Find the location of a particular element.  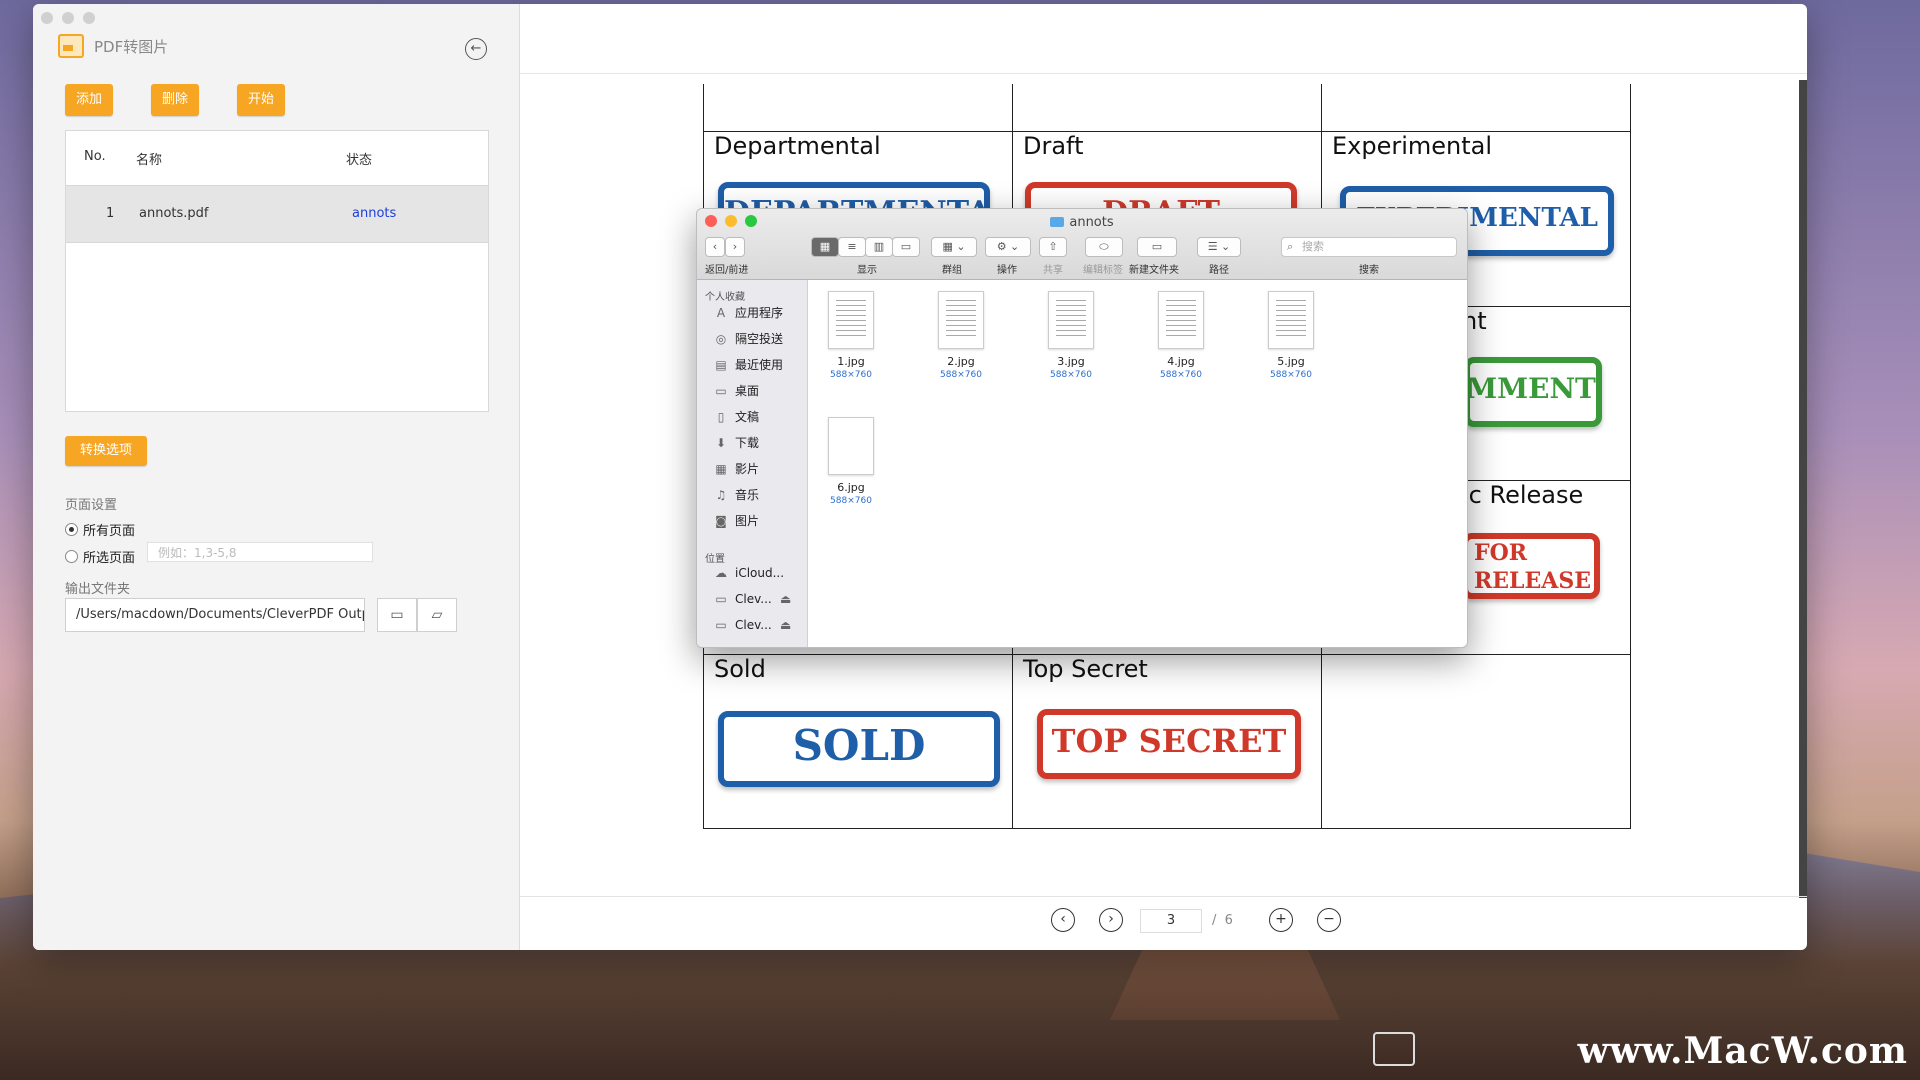

file-name: 3.jpg is located at coordinates (1071, 361).